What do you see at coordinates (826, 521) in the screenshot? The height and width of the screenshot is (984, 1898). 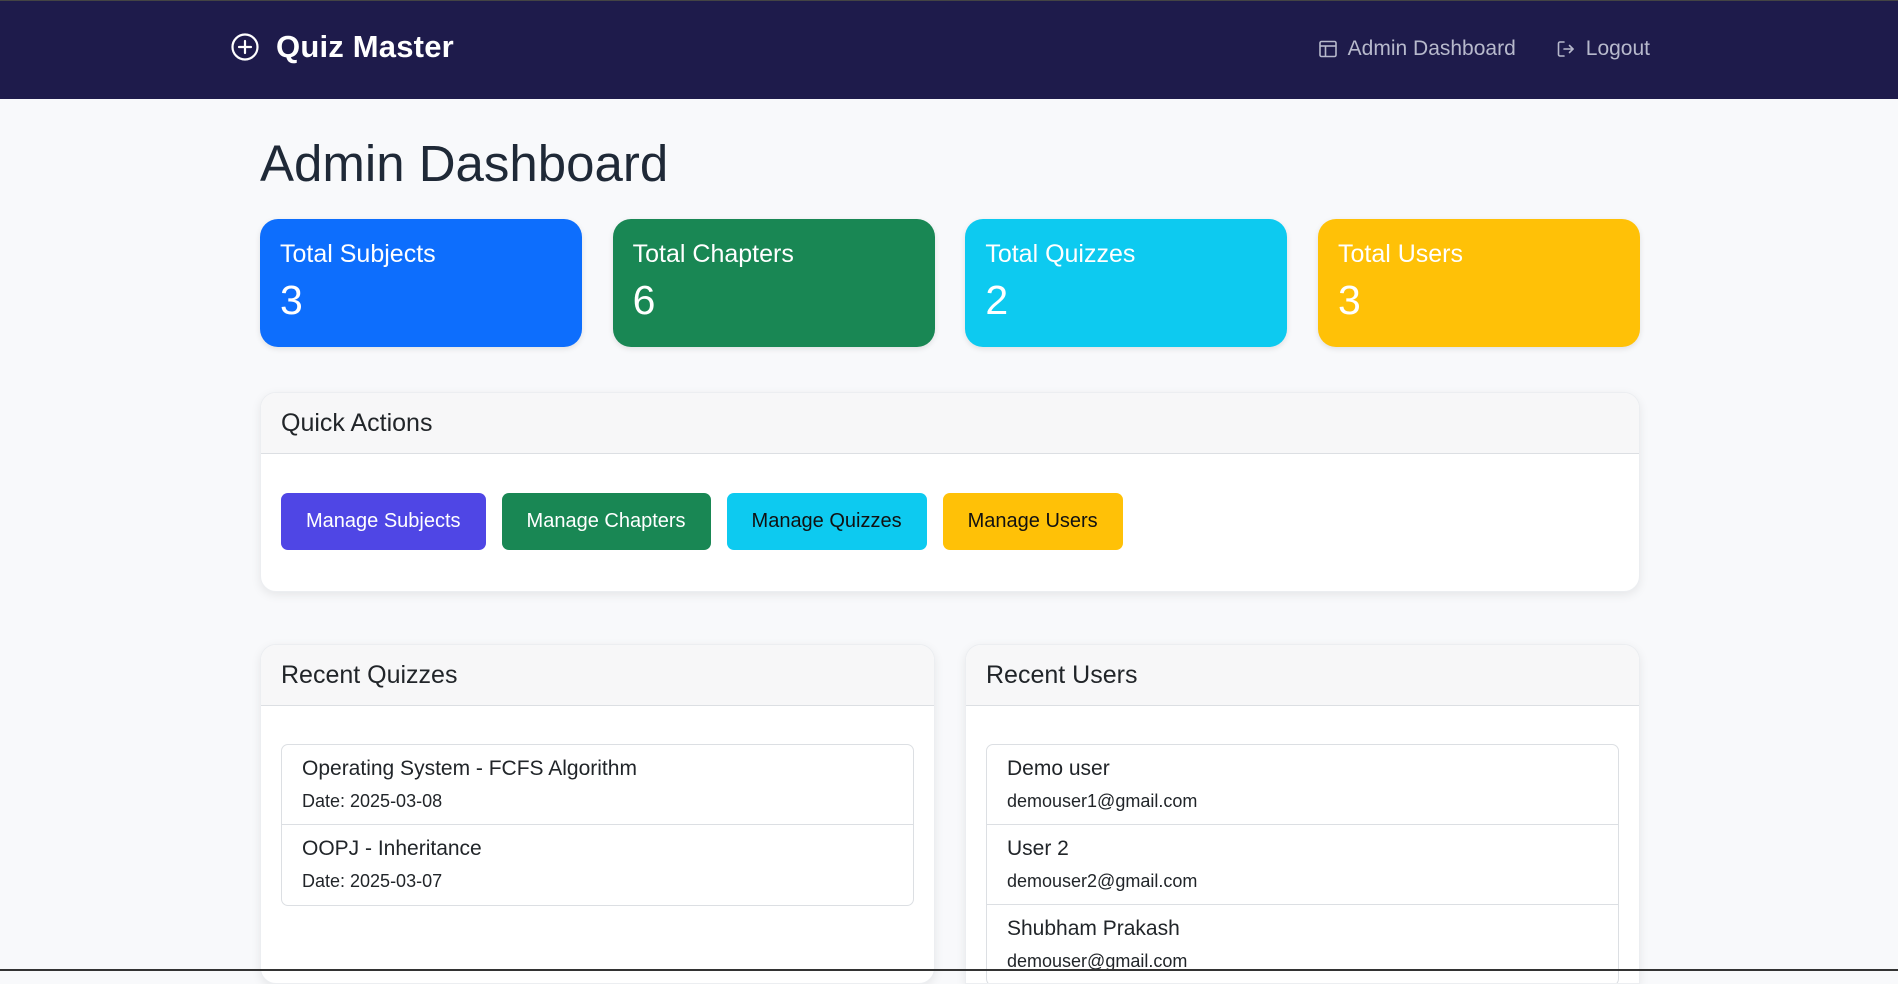 I see `manage-quizzes-button: Manage Quizzes` at bounding box center [826, 521].